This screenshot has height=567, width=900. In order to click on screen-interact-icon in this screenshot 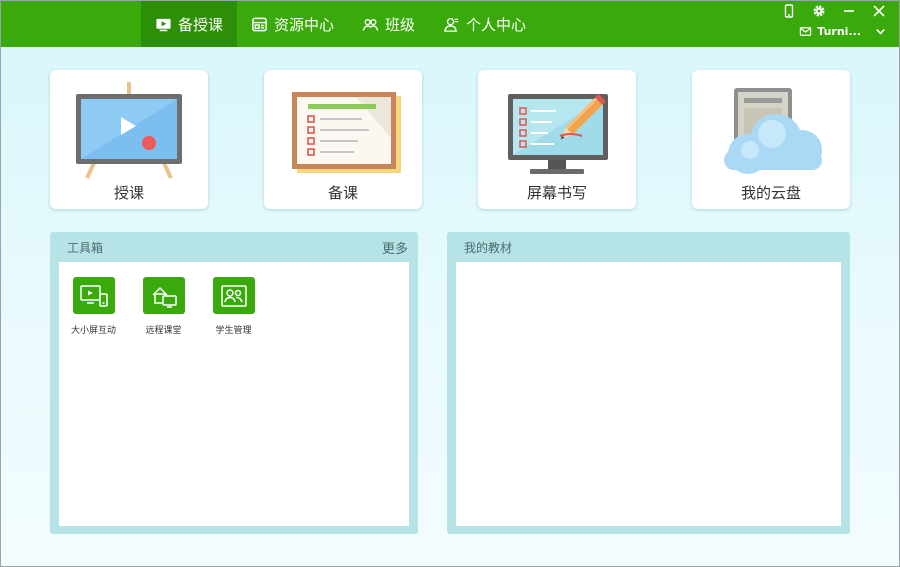, I will do `click(93, 295)`.